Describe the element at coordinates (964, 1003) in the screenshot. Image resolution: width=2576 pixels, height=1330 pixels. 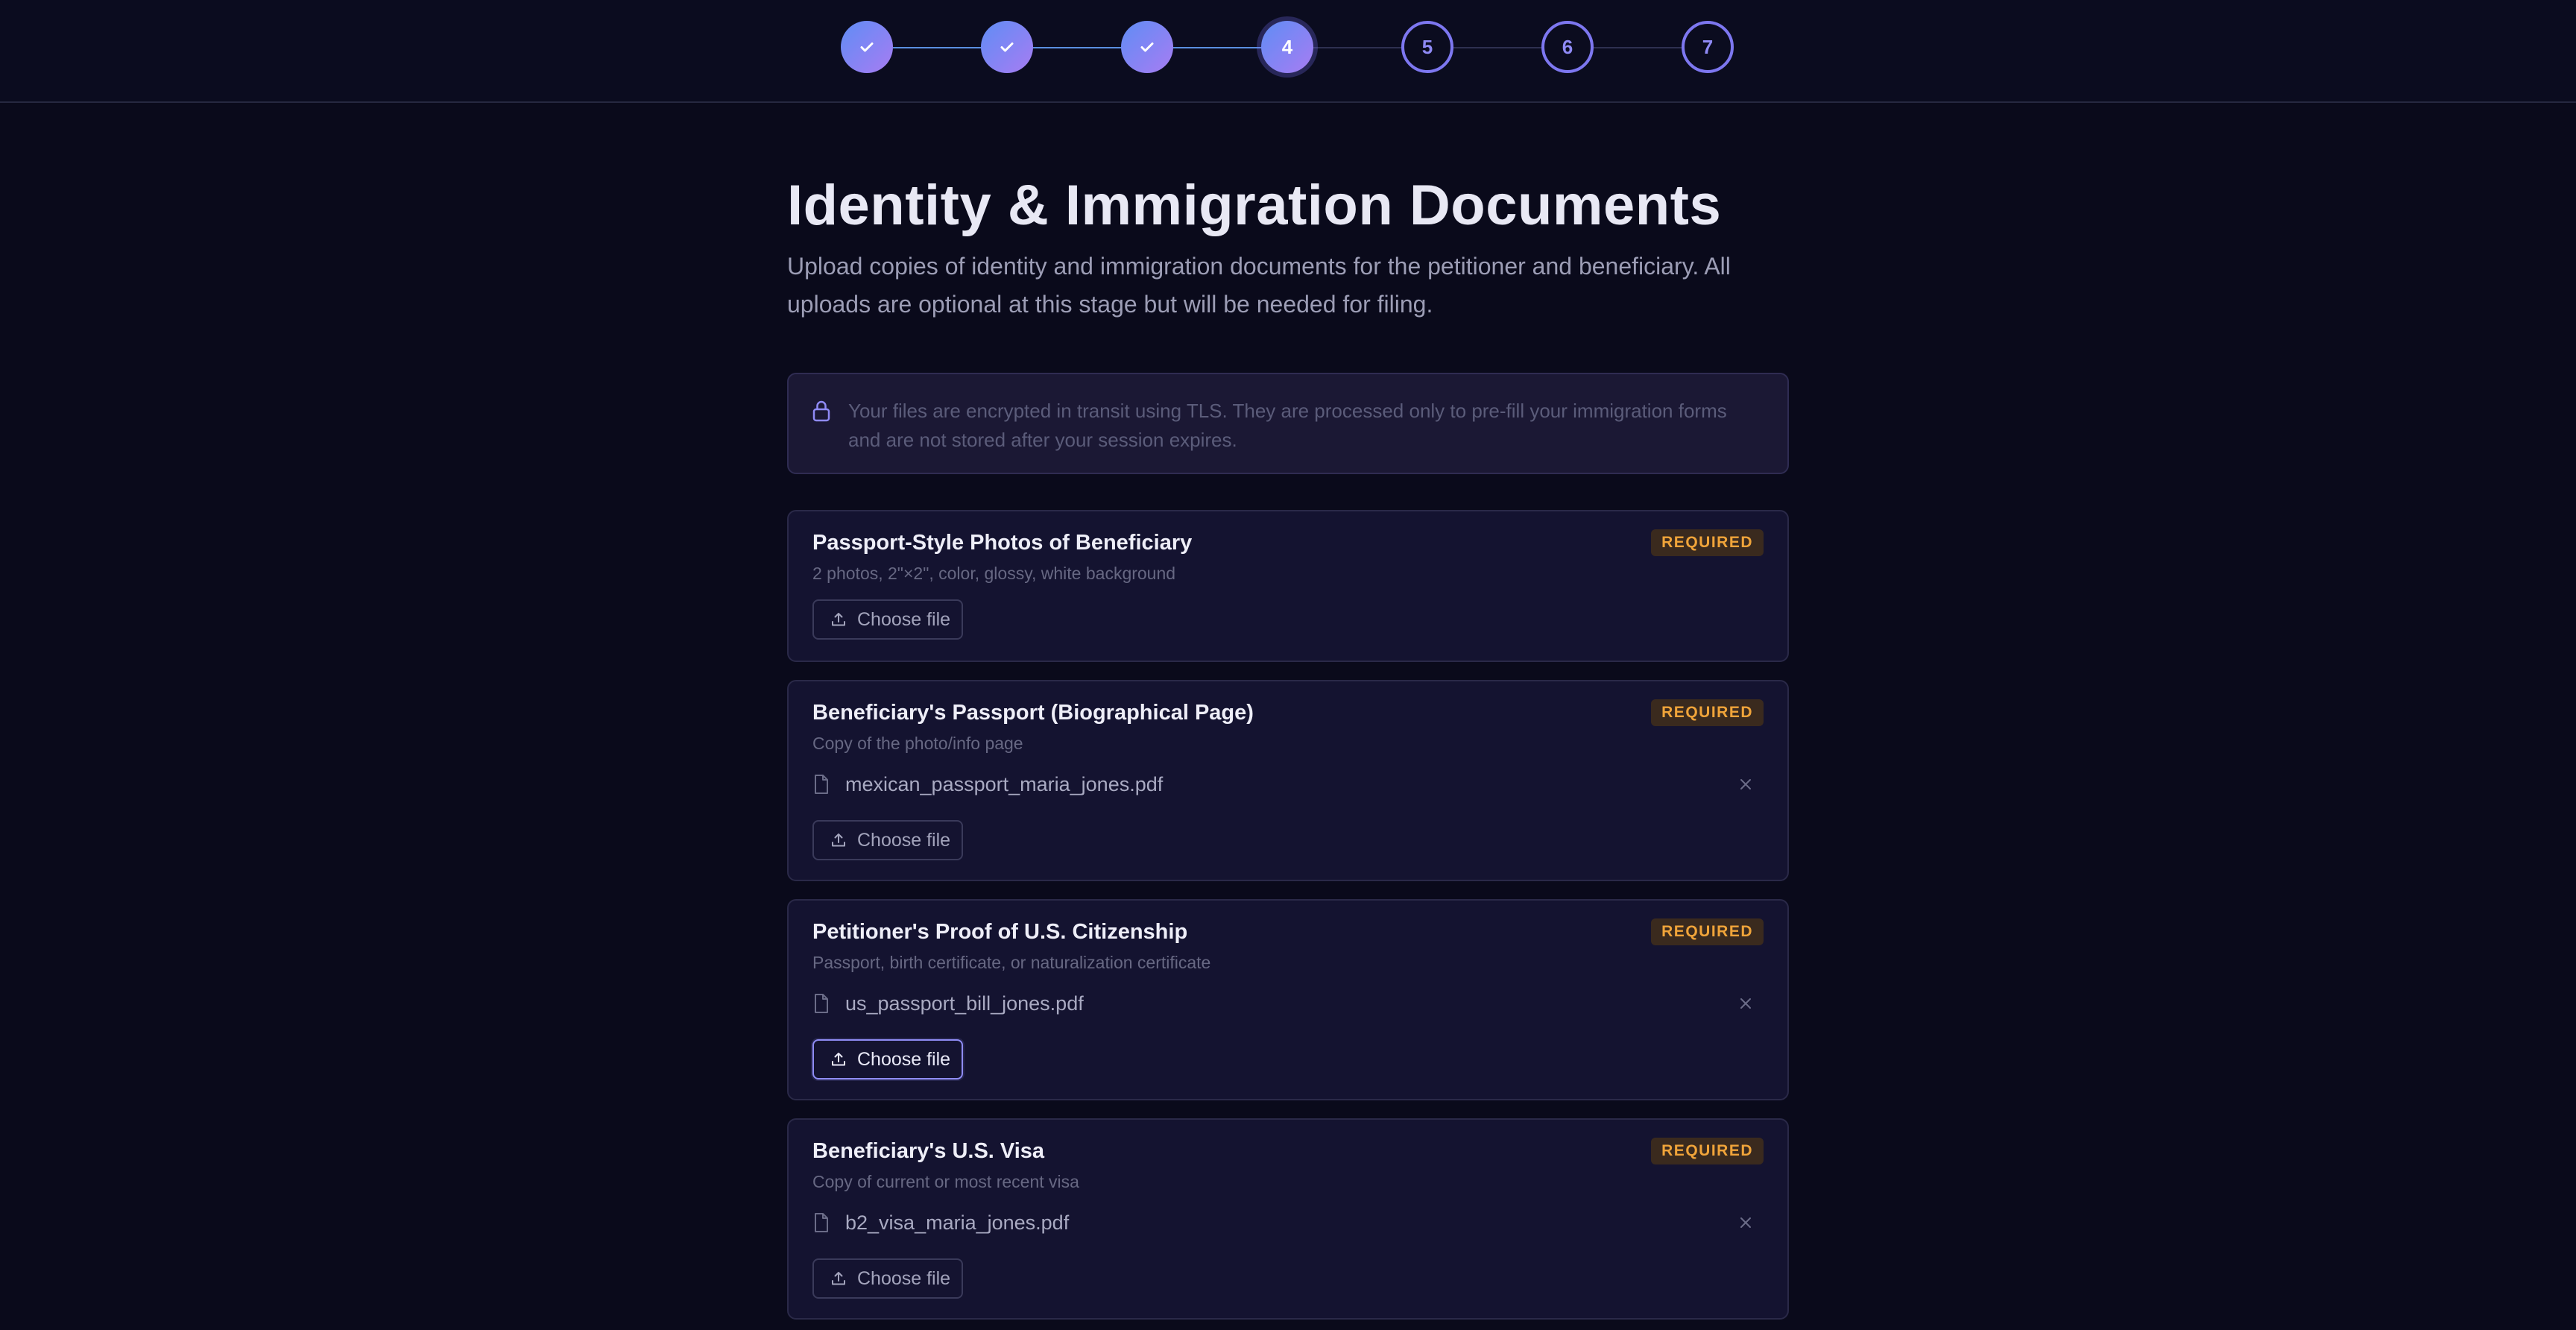
I see `file-name: us_passport_bill_jones.pdf` at that location.